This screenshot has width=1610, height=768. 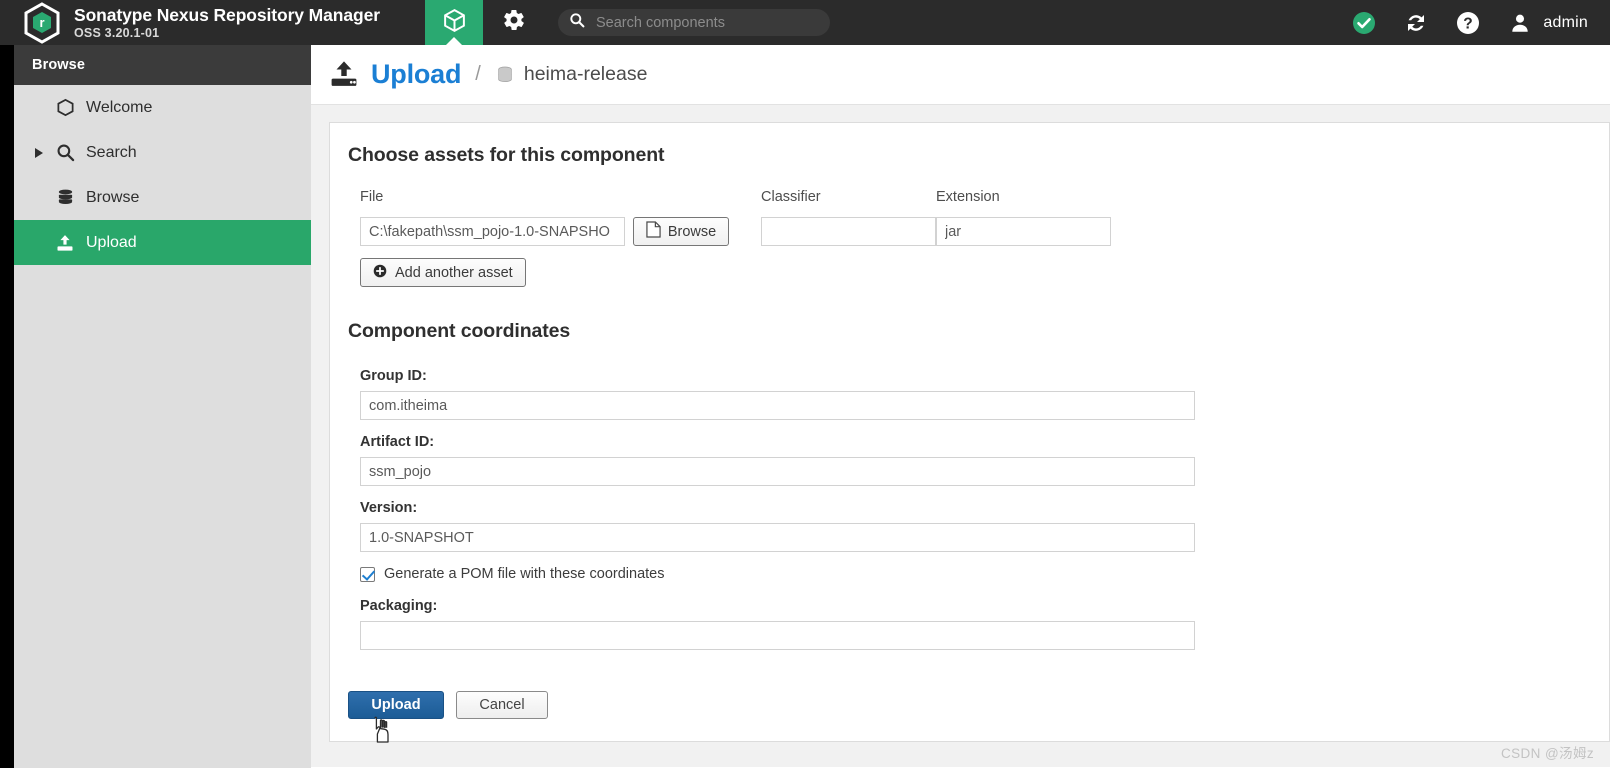 What do you see at coordinates (162, 242) in the screenshot?
I see `sidebar-item-upload: Upload` at bounding box center [162, 242].